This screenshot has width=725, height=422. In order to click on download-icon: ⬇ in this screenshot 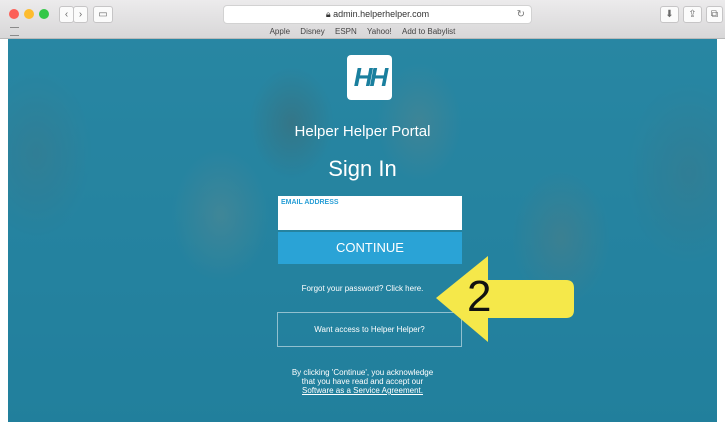, I will do `click(669, 14)`.